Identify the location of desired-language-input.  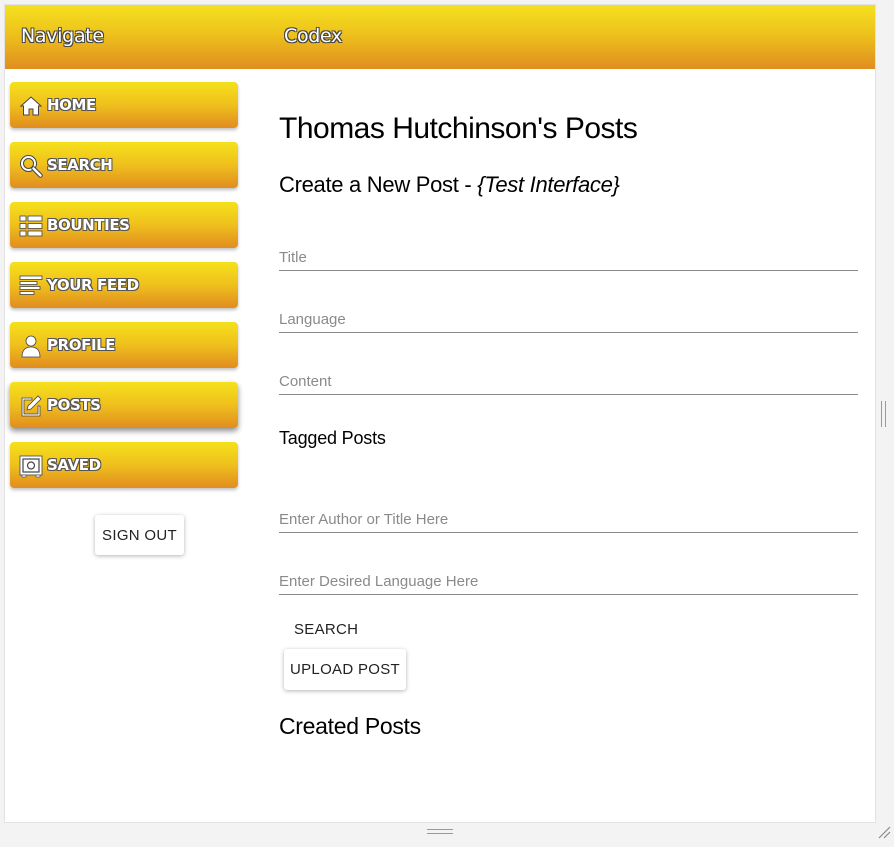
(568, 581).